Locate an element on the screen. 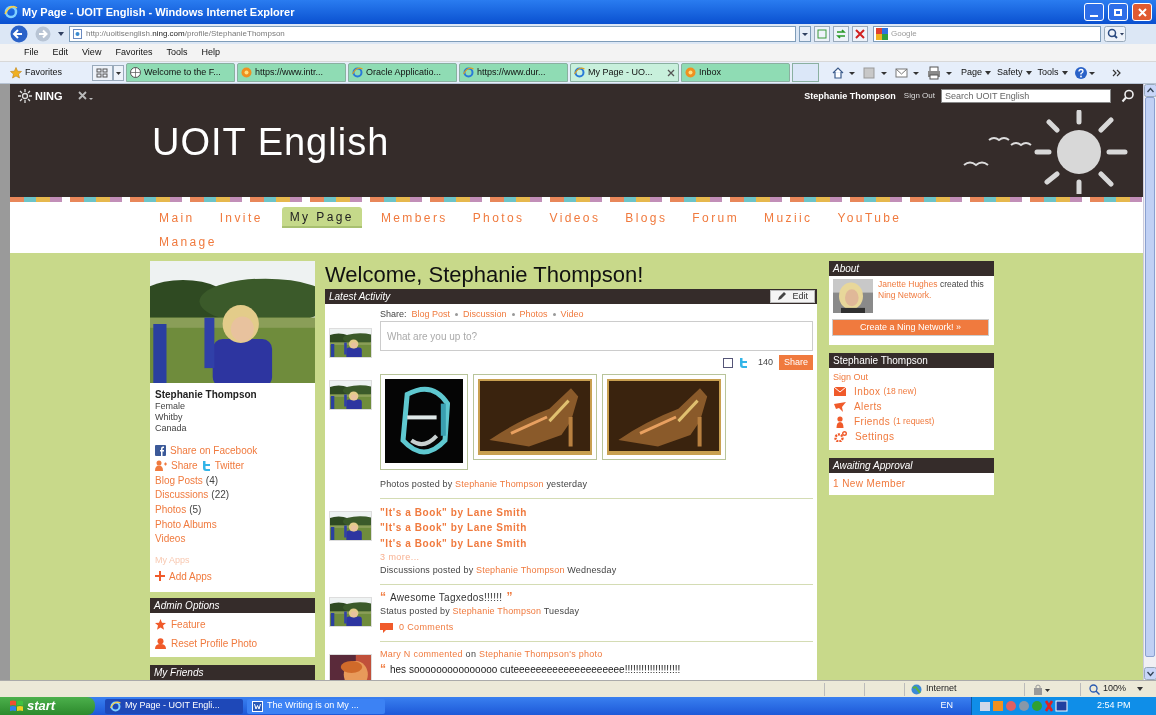 This screenshot has width=1156, height=715. sidebar-link: Blog Posts is located at coordinates (179, 480).